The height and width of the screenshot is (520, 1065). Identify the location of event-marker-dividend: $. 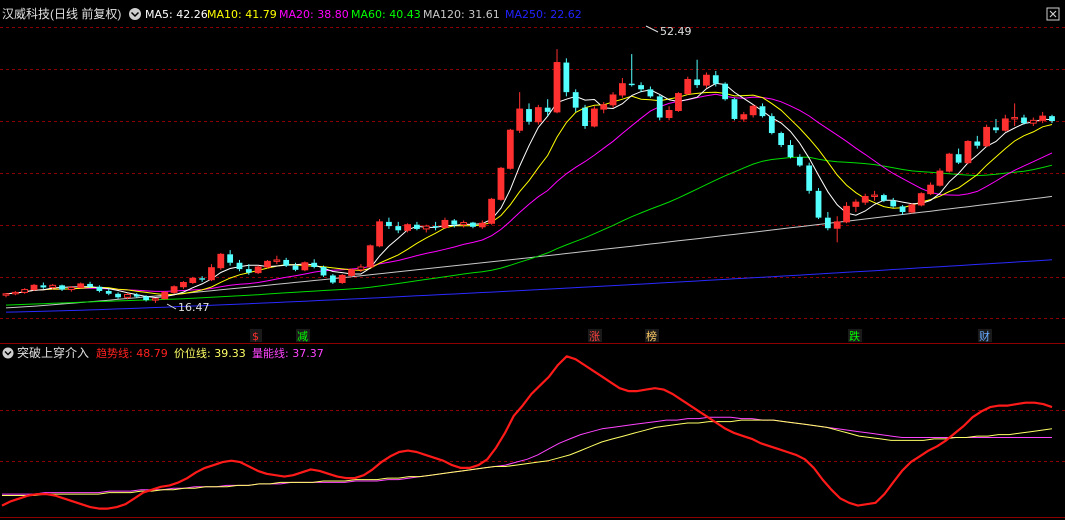
(256, 336).